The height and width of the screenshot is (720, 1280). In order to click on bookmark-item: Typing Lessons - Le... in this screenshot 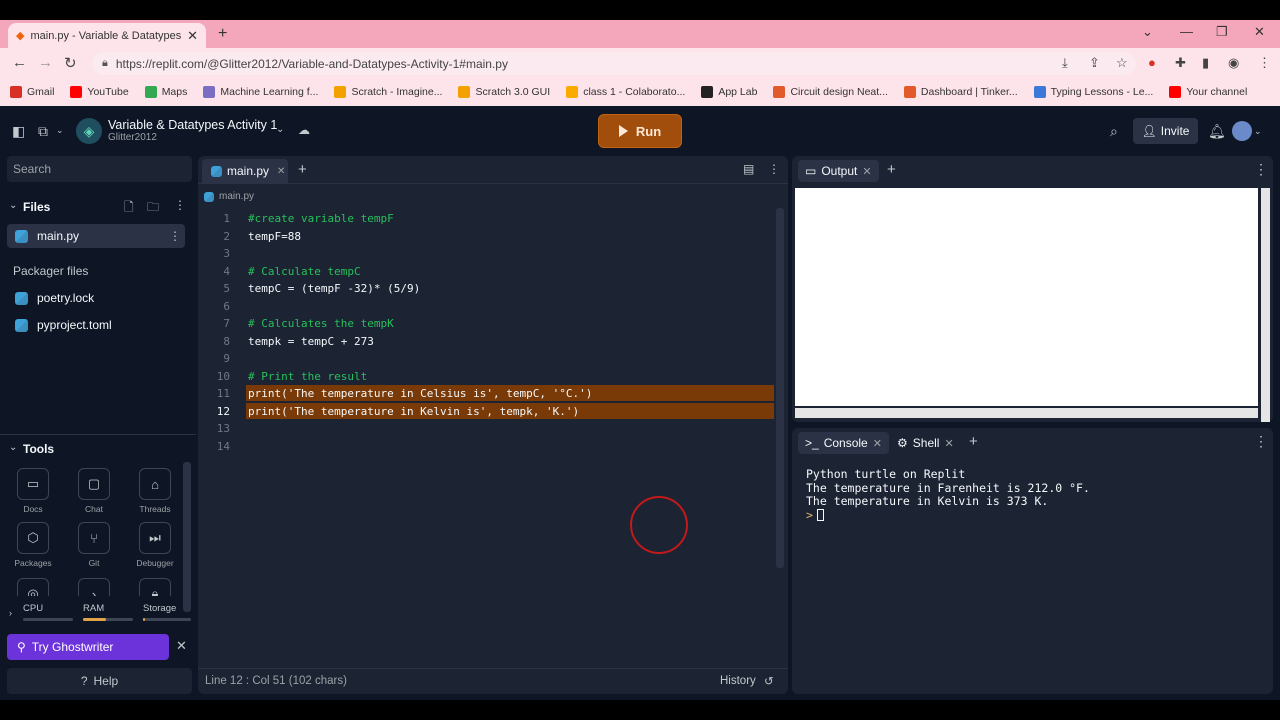, I will do `click(1093, 92)`.